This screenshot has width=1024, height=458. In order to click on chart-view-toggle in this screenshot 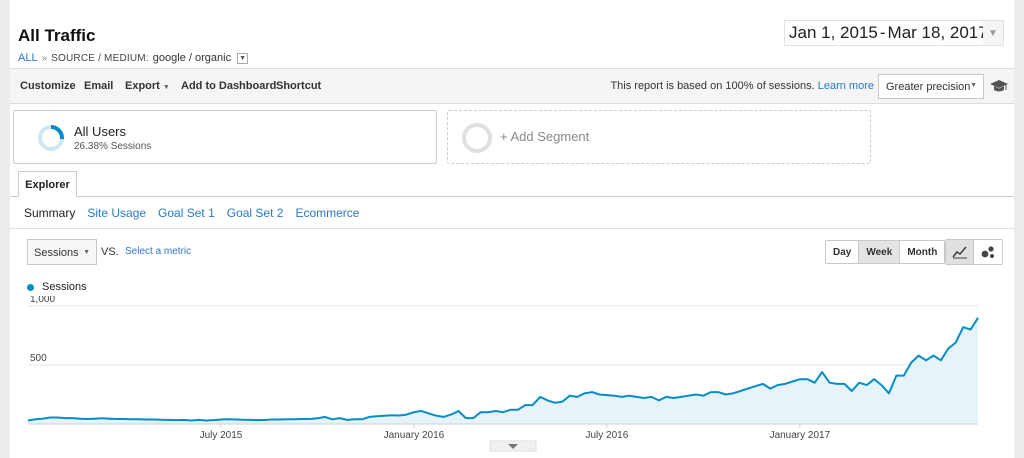, I will do `click(974, 252)`.